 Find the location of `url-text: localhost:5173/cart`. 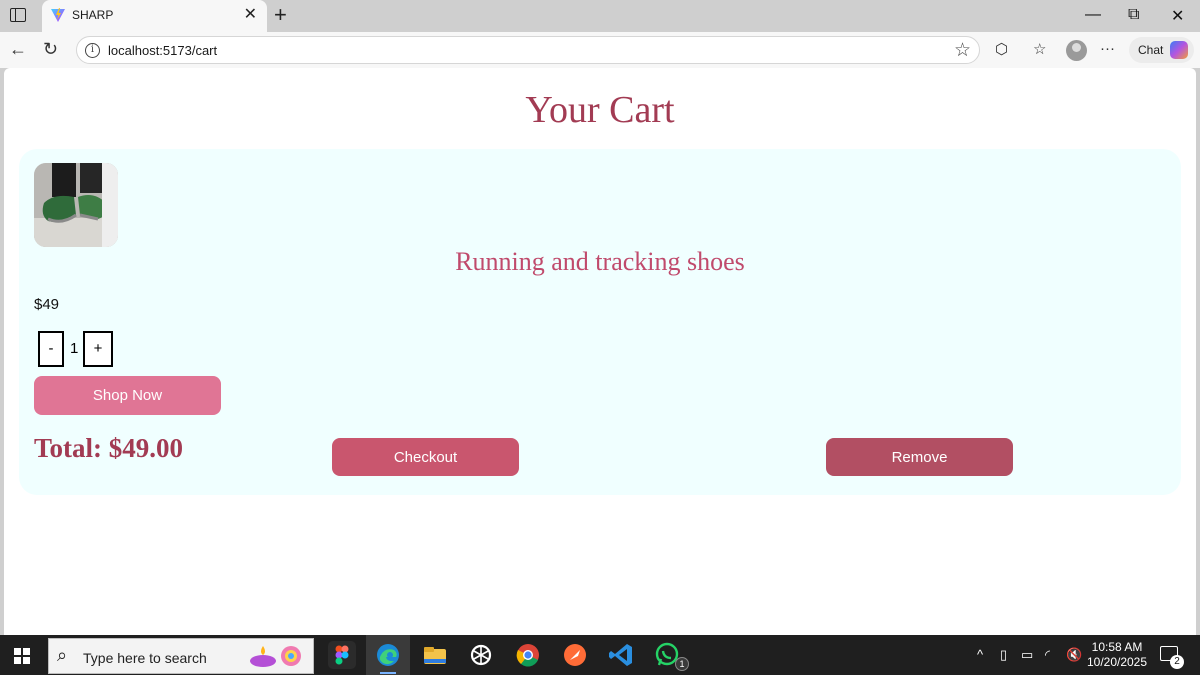

url-text: localhost:5173/cart is located at coordinates (162, 50).